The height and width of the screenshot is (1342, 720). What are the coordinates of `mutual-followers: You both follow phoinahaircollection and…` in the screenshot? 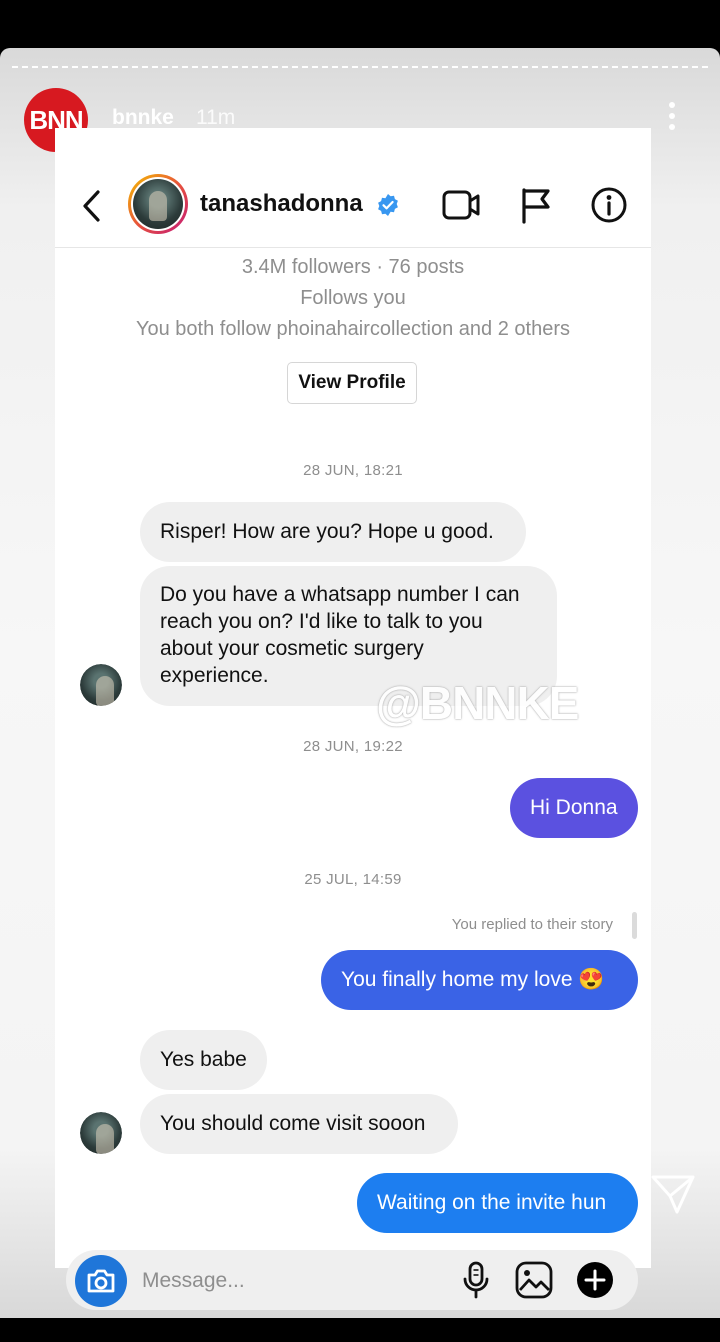 It's located at (353, 329).